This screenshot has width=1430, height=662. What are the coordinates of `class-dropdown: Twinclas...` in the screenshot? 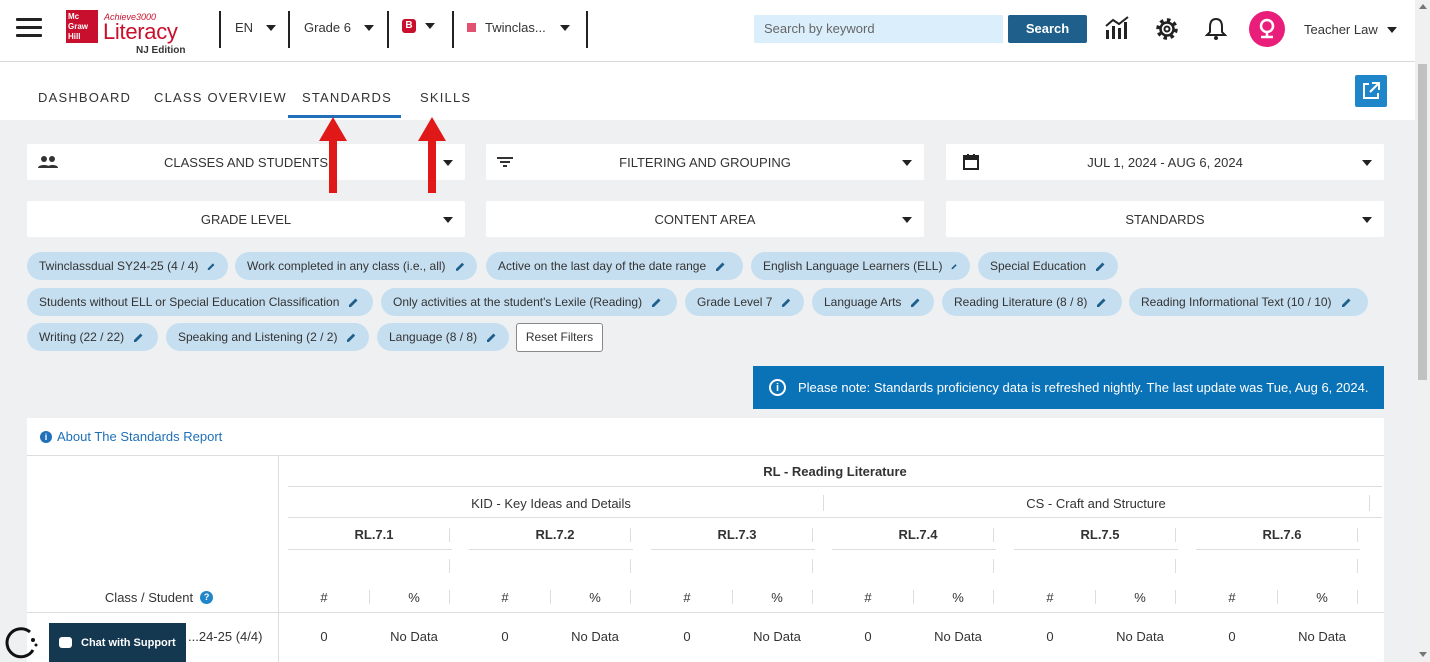 It's located at (518, 27).